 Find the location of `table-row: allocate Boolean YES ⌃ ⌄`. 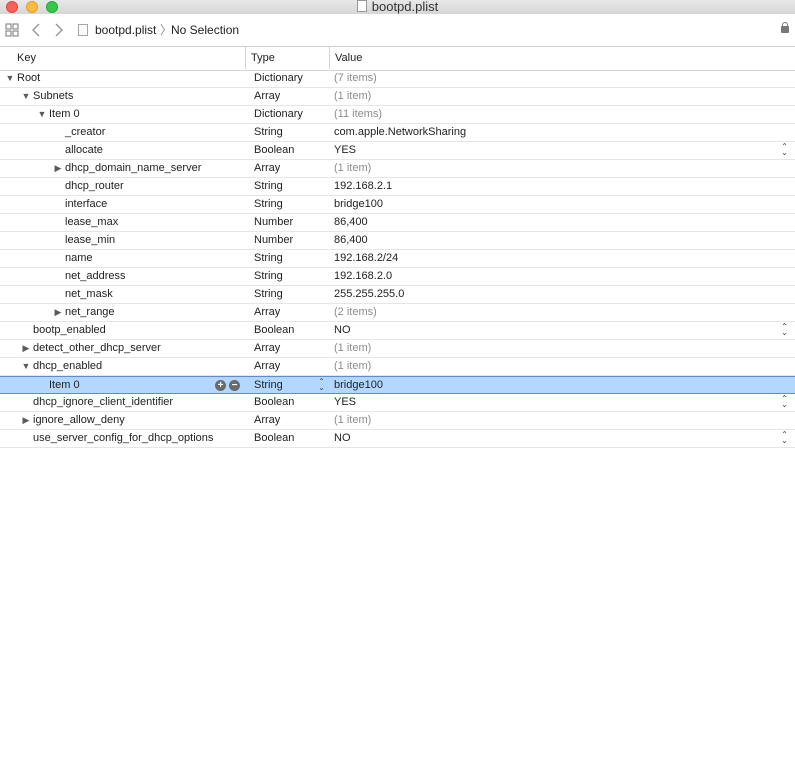

table-row: allocate Boolean YES ⌃ ⌄ is located at coordinates (397, 151).